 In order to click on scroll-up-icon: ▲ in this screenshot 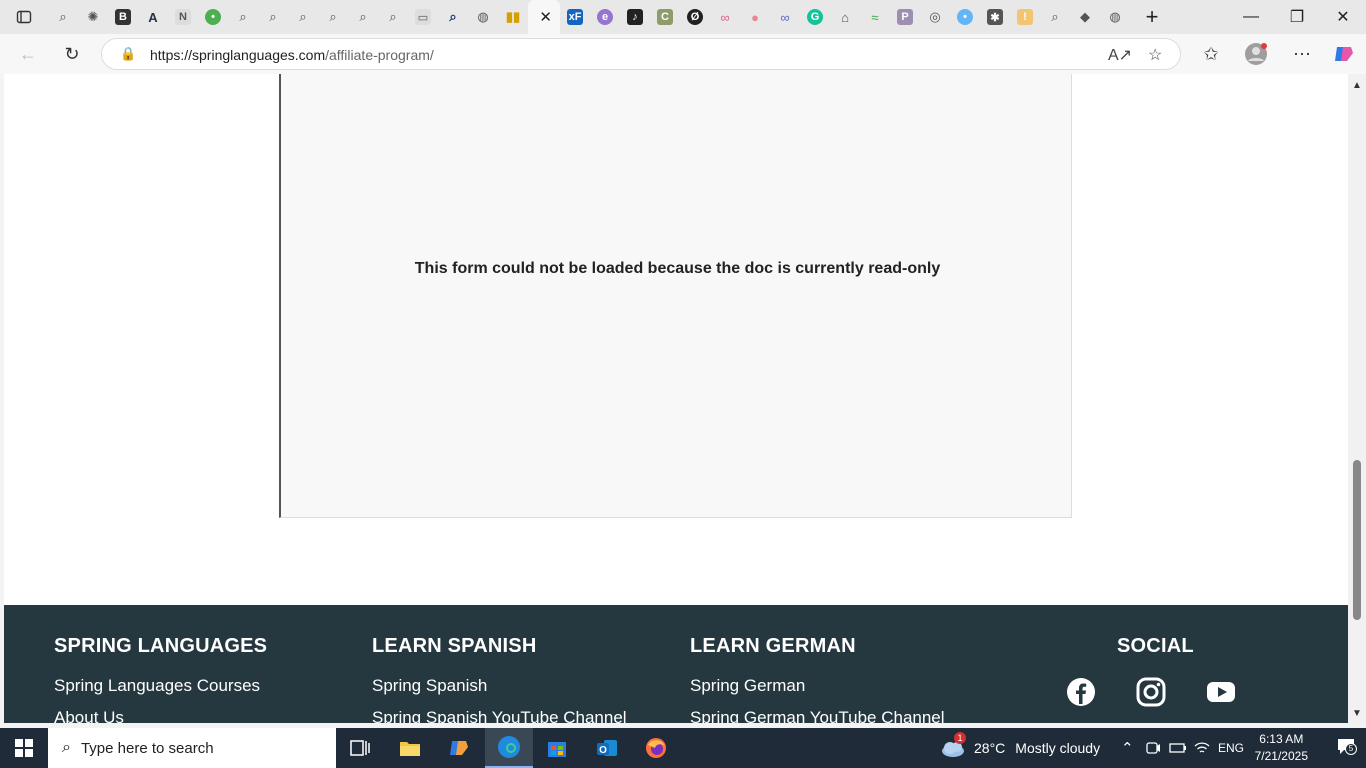, I will do `click(1357, 85)`.